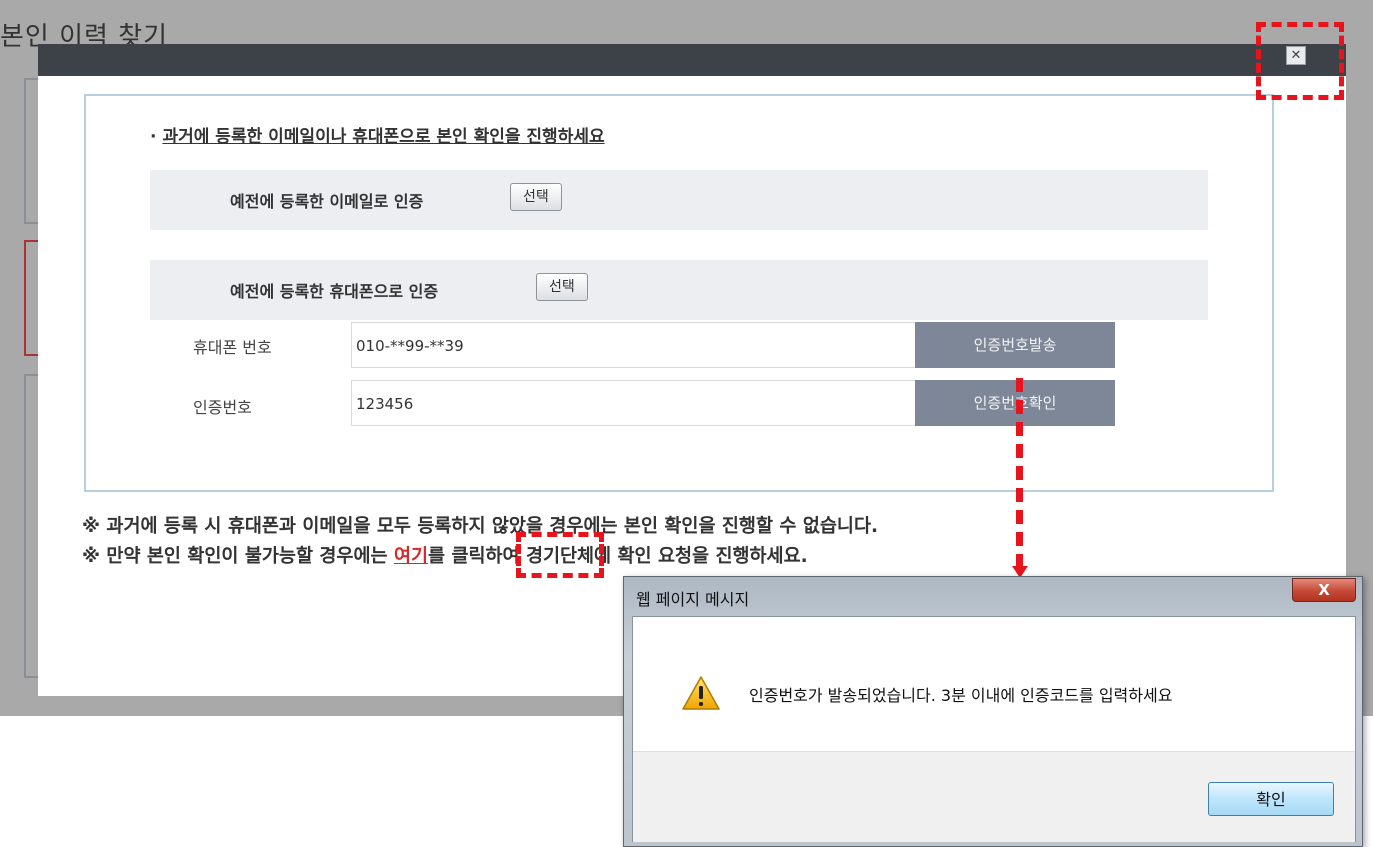 The width and height of the screenshot is (1373, 847). What do you see at coordinates (692, 60) in the screenshot?
I see `modal-header: ✕` at bounding box center [692, 60].